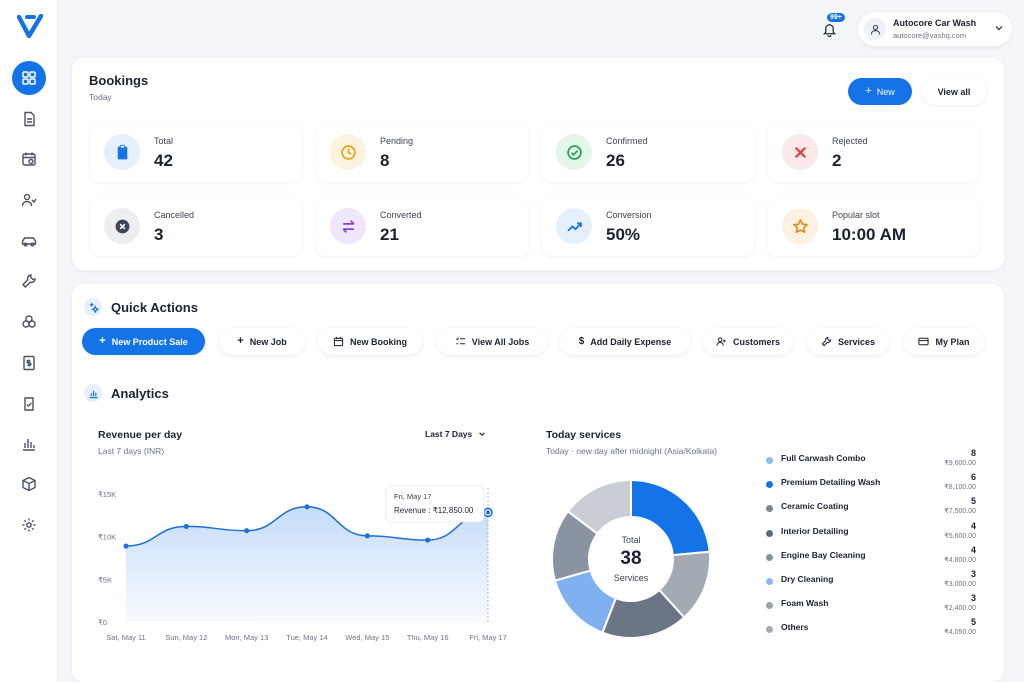 This screenshot has width=1024, height=682. What do you see at coordinates (422, 227) in the screenshot?
I see `stat-converted: Converted 21` at bounding box center [422, 227].